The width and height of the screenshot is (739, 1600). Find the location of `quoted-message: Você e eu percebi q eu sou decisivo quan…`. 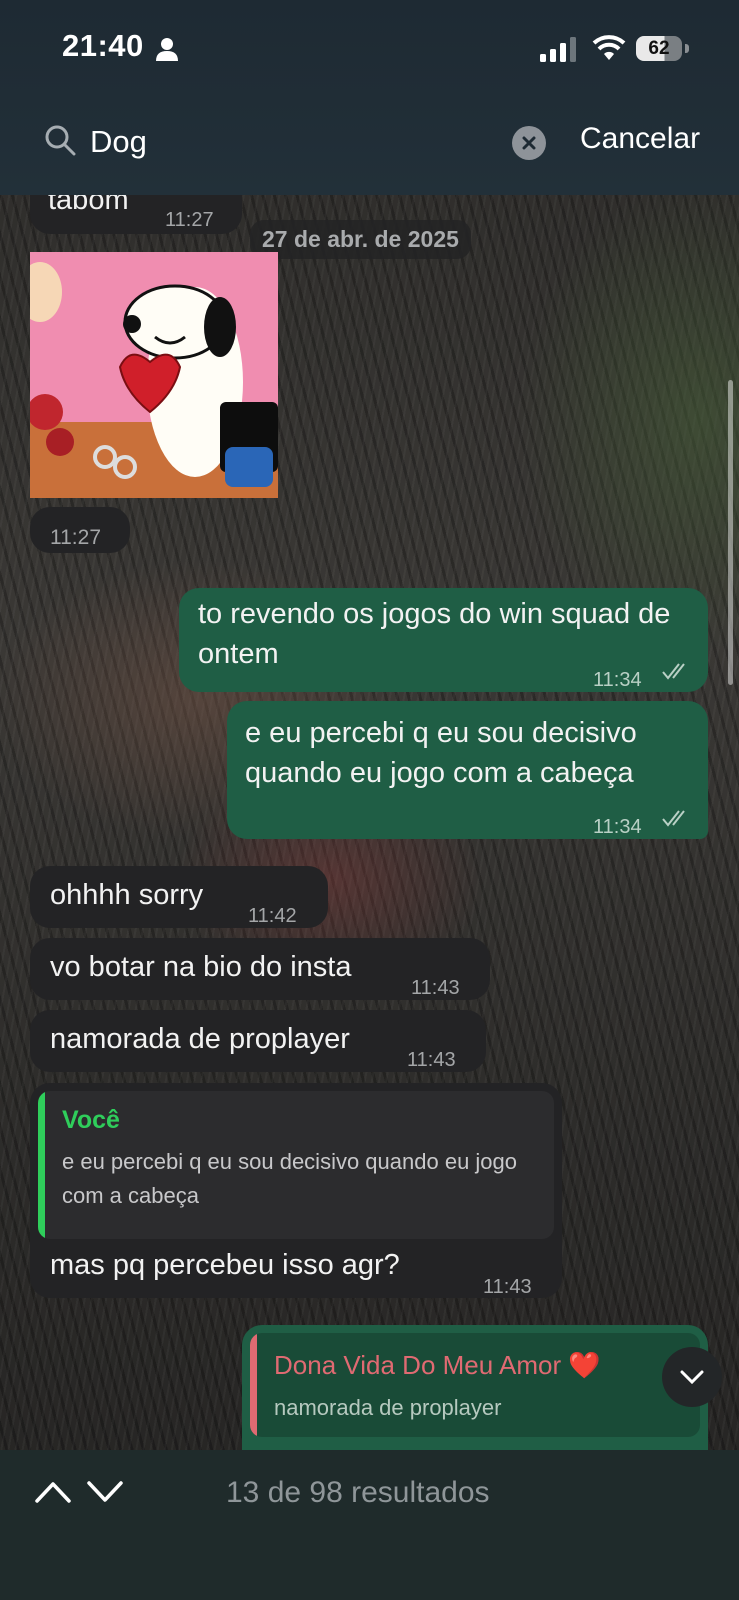

quoted-message: Você e eu percebi q eu sou decisivo quan… is located at coordinates (296, 1165).